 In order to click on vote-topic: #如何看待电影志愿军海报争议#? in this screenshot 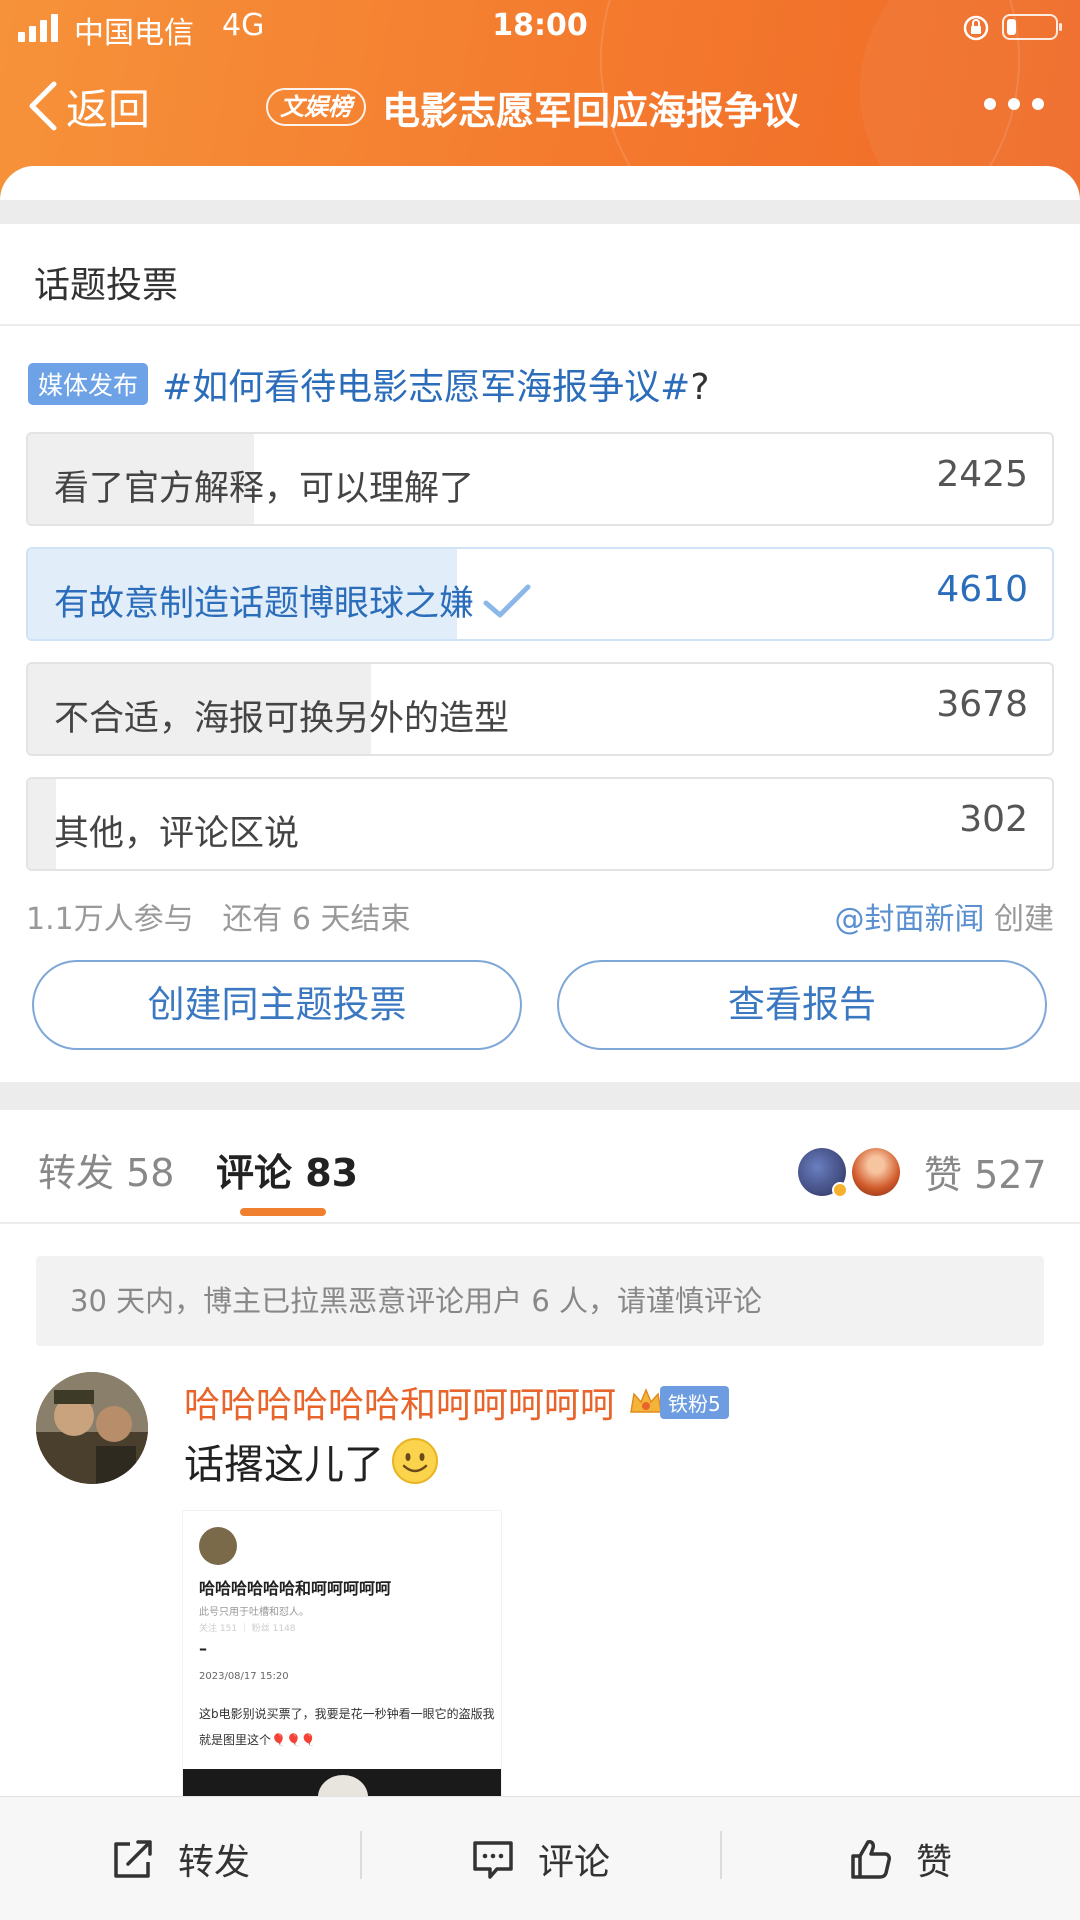, I will do `click(435, 384)`.